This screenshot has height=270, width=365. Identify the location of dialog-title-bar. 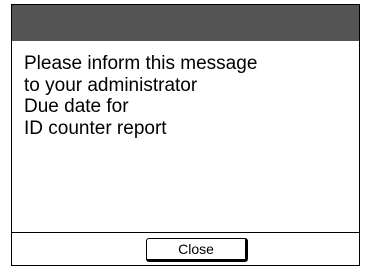
(185, 23).